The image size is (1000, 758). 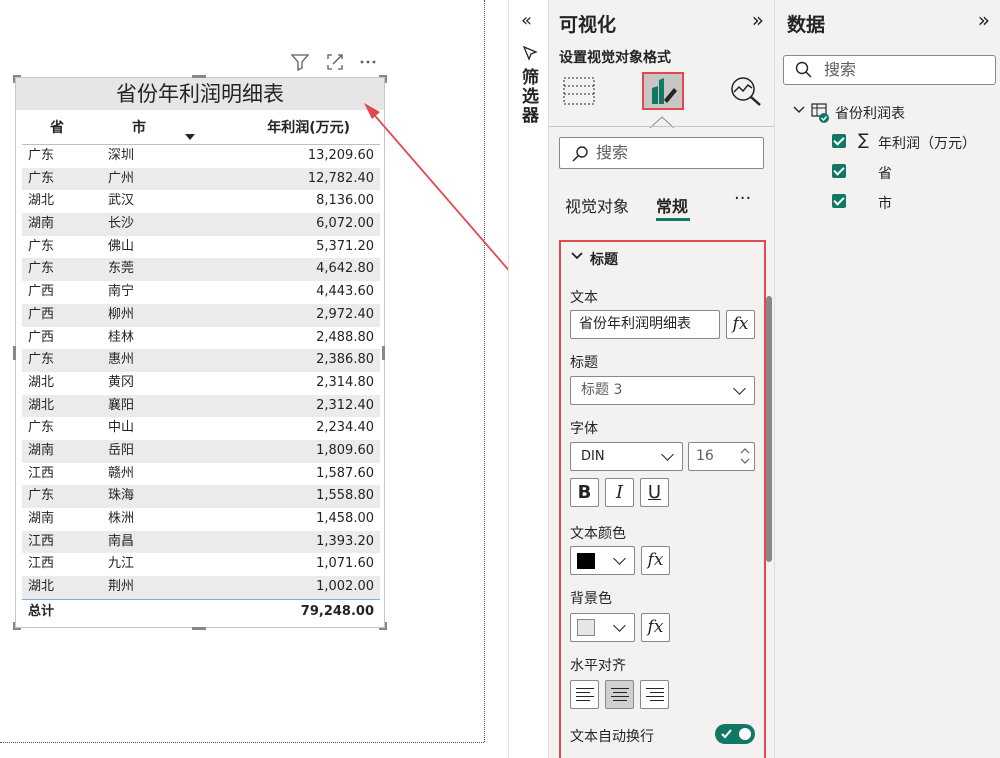 What do you see at coordinates (602, 627) in the screenshot?
I see `bg-color-picker` at bounding box center [602, 627].